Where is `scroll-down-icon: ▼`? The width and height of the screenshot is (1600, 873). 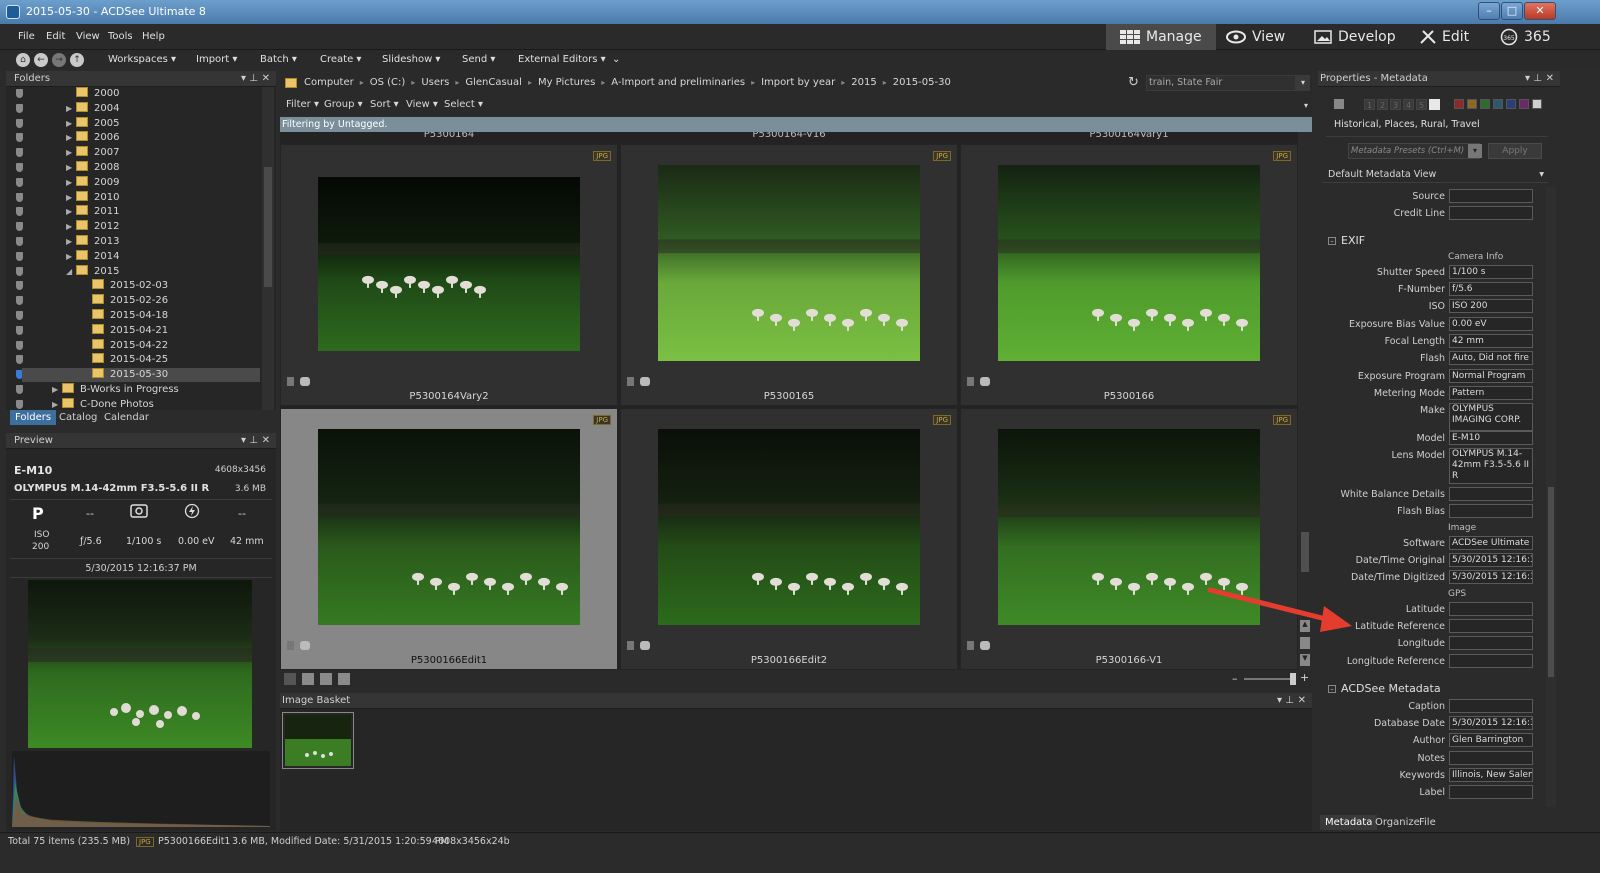
scroll-down-icon: ▼ is located at coordinates (1305, 660).